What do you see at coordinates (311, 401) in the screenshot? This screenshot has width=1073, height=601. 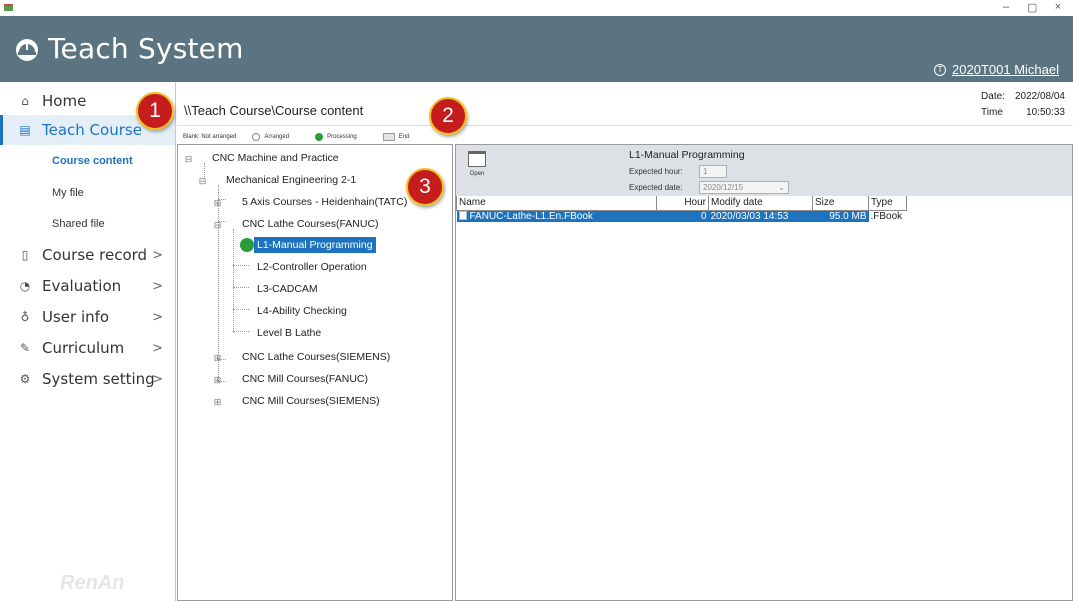 I see `tree-node-course: CNC Mill Courses(SIEMENS)` at bounding box center [311, 401].